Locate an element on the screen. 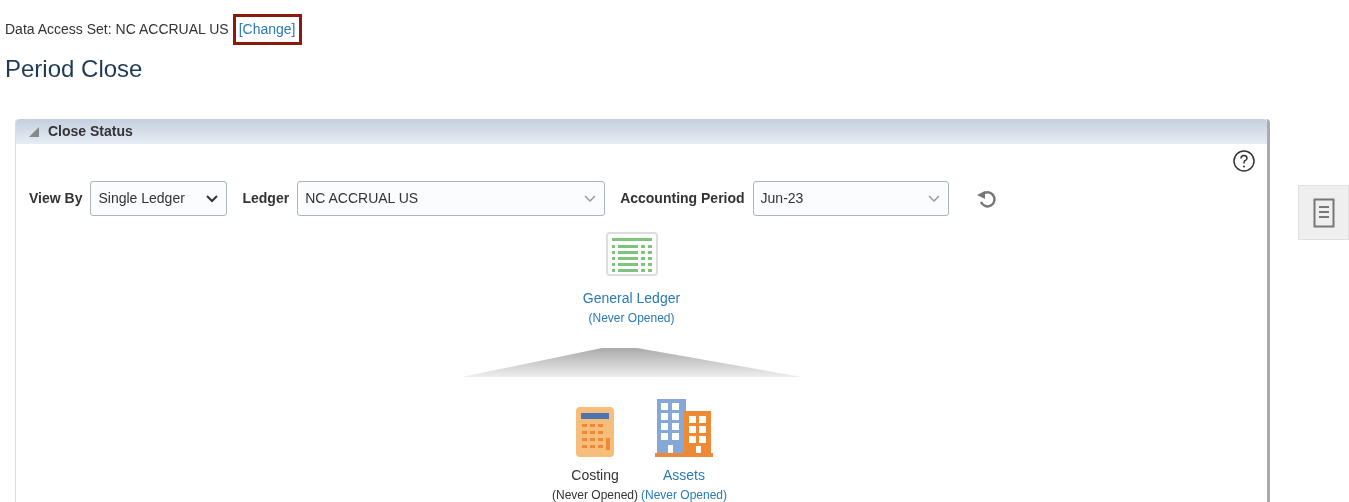 The height and width of the screenshot is (502, 1349). filter-label: Accounting Period is located at coordinates (682, 198).